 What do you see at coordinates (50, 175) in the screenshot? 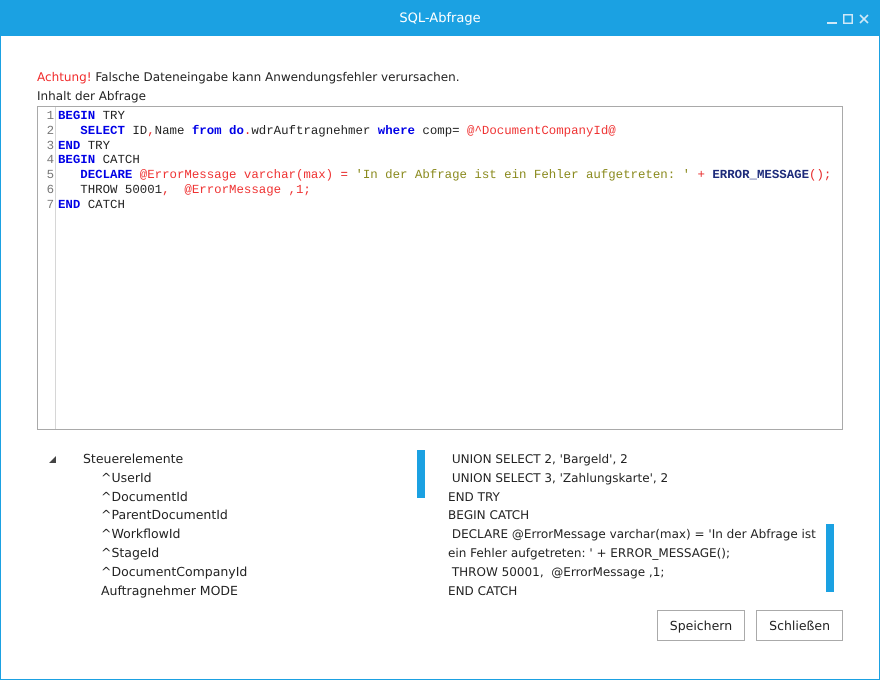
I see `line-number: 5` at bounding box center [50, 175].